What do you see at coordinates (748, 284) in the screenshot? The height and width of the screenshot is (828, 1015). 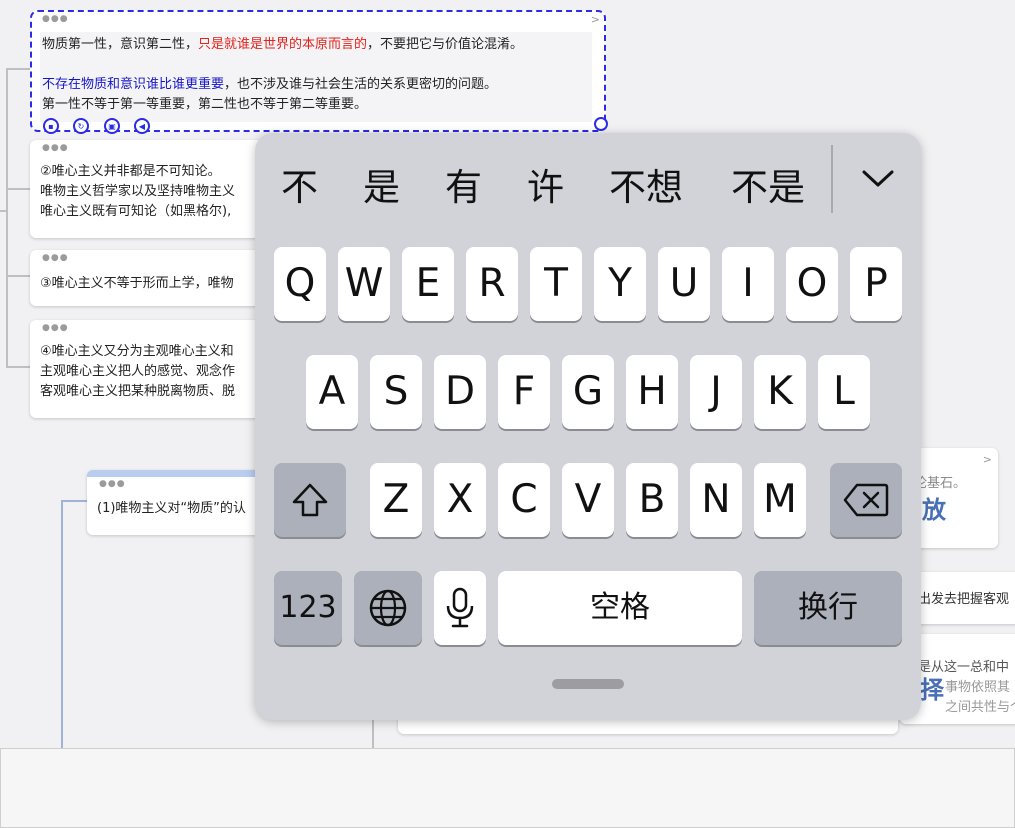 I see `key-i: I` at bounding box center [748, 284].